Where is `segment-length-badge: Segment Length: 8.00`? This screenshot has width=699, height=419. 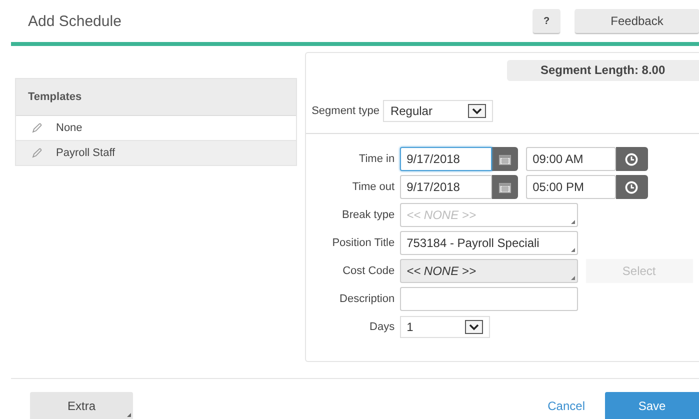
segment-length-badge: Segment Length: 8.00 is located at coordinates (602, 70).